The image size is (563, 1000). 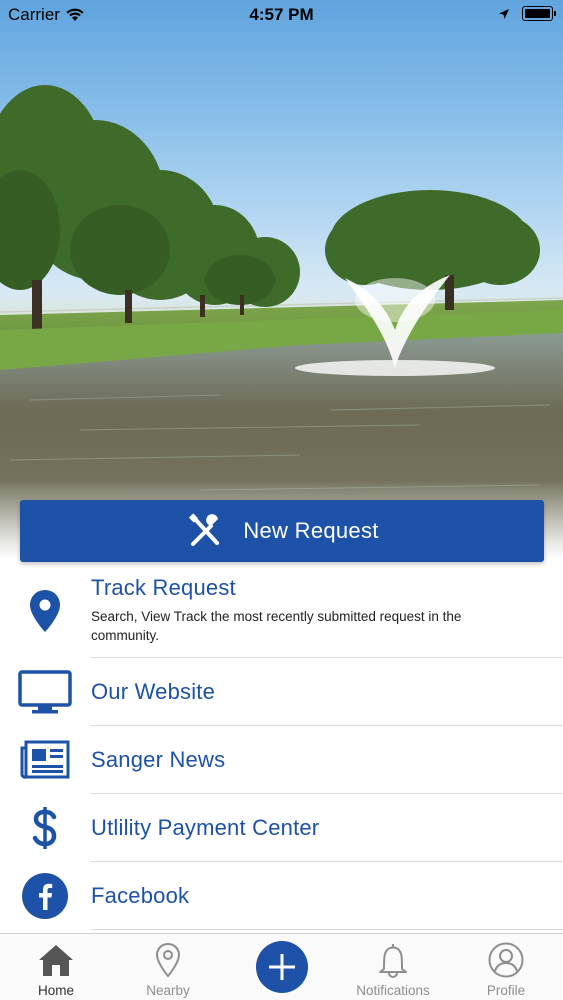 I want to click on new-request-label: New Request, so click(x=311, y=530).